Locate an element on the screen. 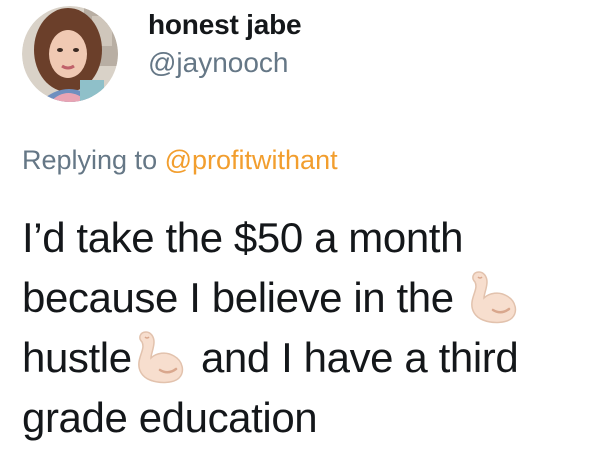  replying-to-mention-link: @profitwithant is located at coordinates (251, 160).